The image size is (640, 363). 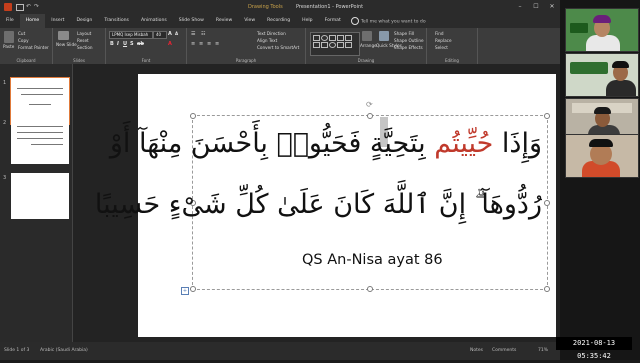 What do you see at coordinates (20, 7) in the screenshot?
I see `save-icon` at bounding box center [20, 7].